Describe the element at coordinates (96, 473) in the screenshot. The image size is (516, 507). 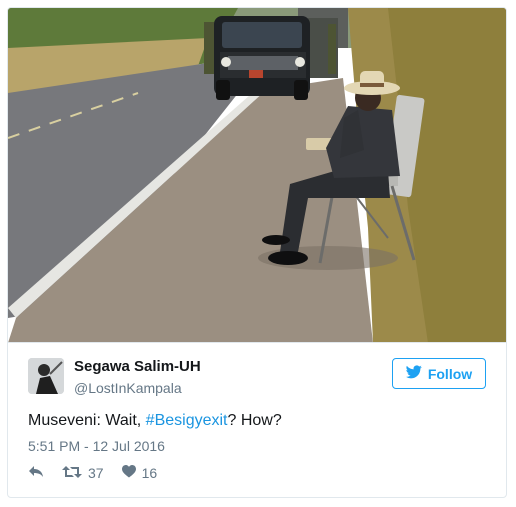
I see `retweet-count: 37` at that location.